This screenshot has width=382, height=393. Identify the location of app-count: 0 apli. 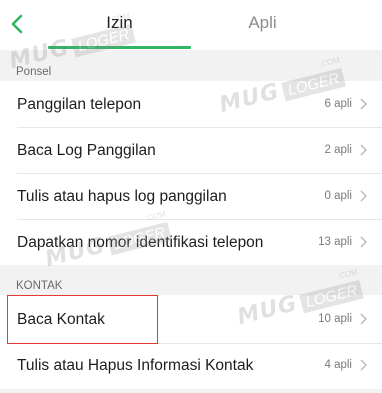
(338, 196).